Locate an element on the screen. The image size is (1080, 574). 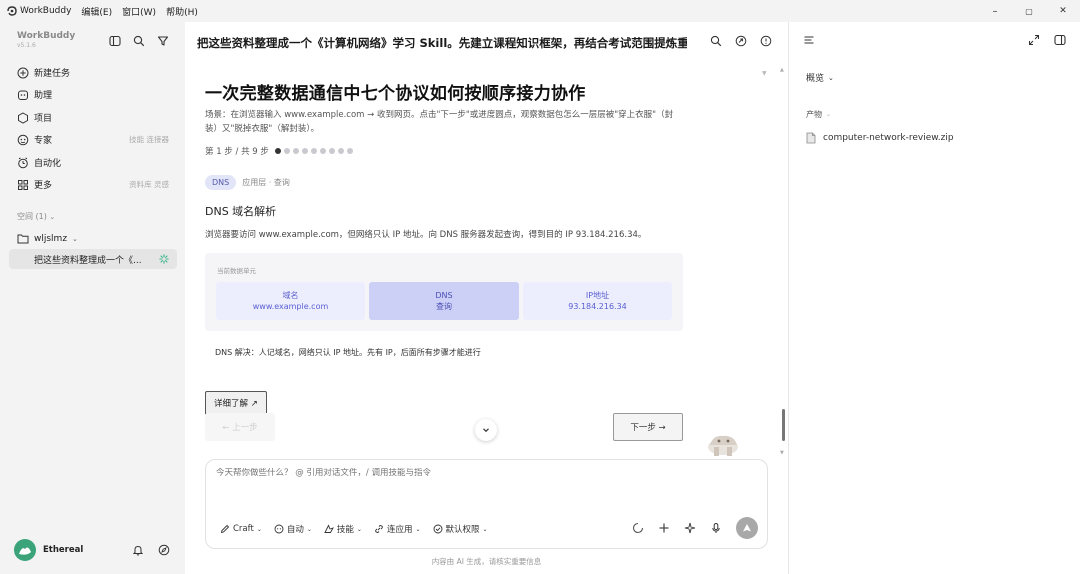
auto-mode-button: 自动 ⌄ is located at coordinates (293, 529).